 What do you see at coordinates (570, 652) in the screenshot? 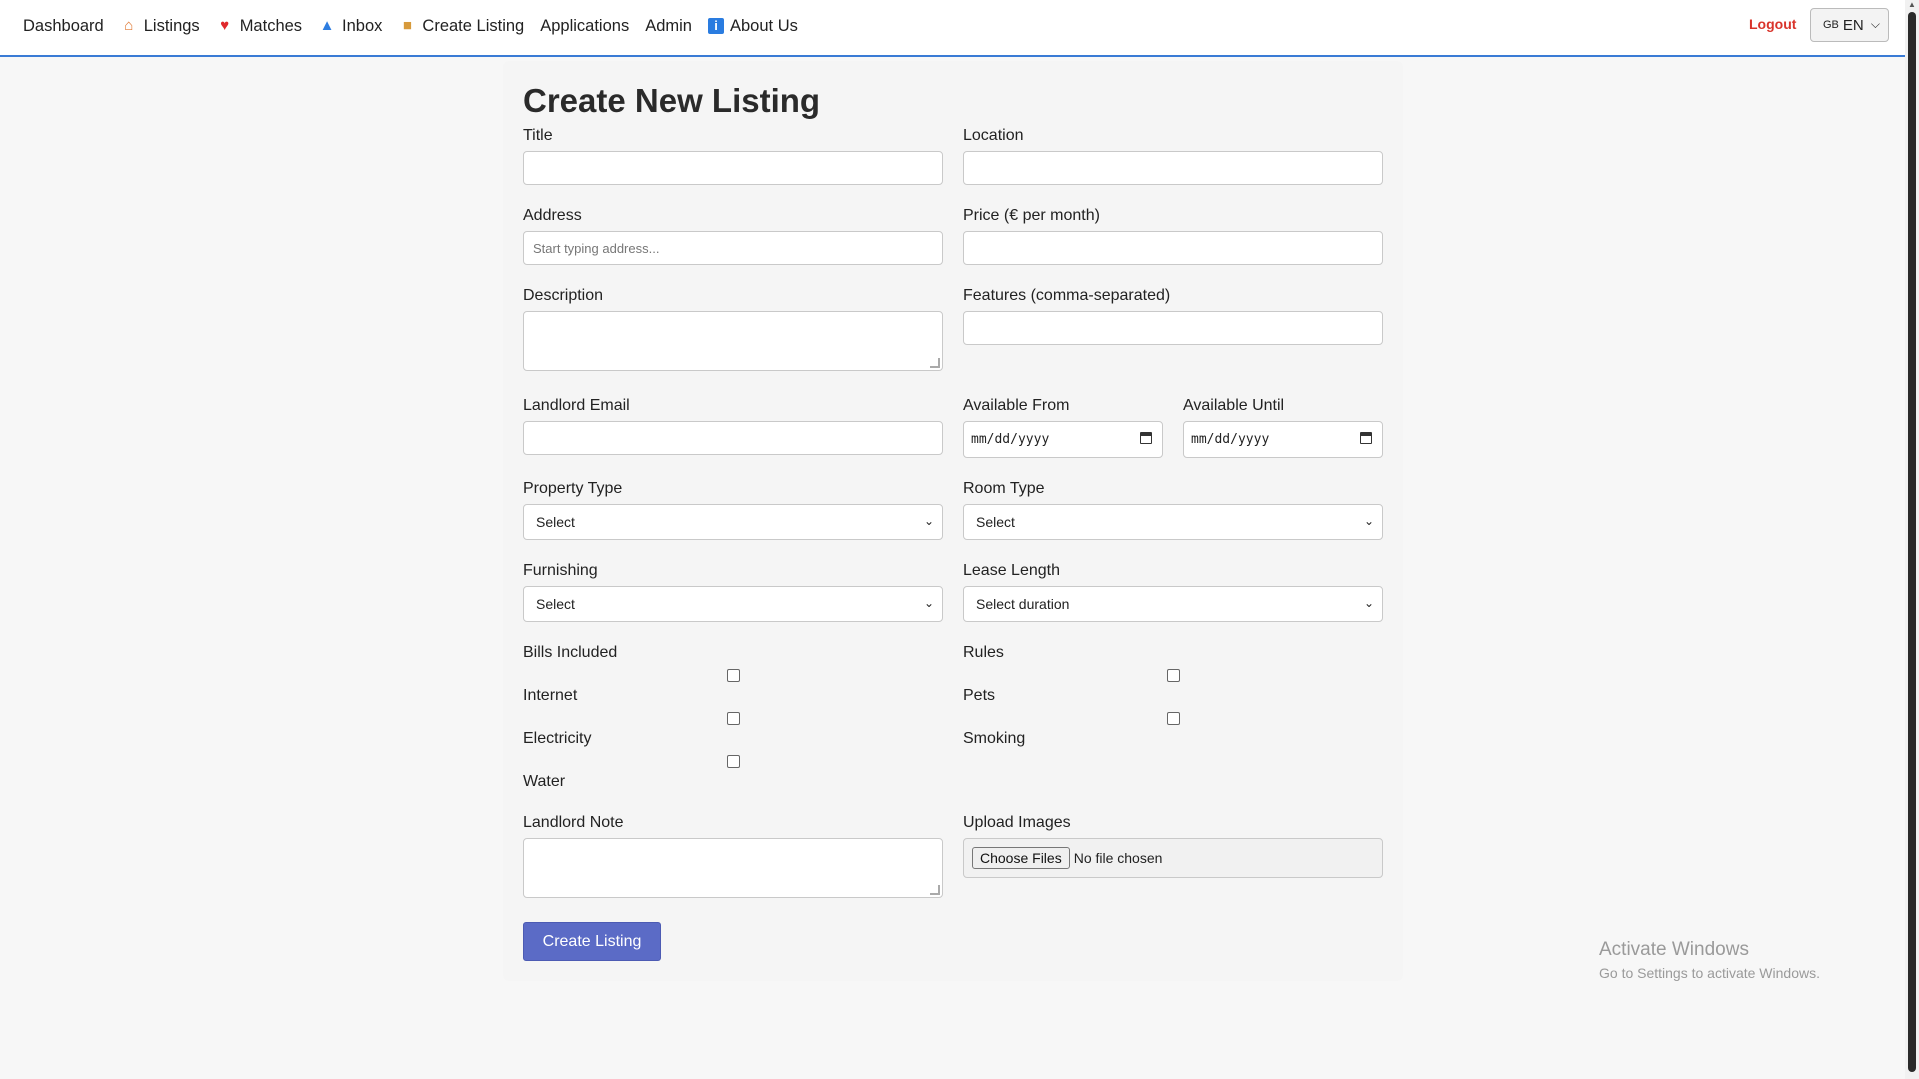
I see `bills-included-label: Bills Included` at bounding box center [570, 652].